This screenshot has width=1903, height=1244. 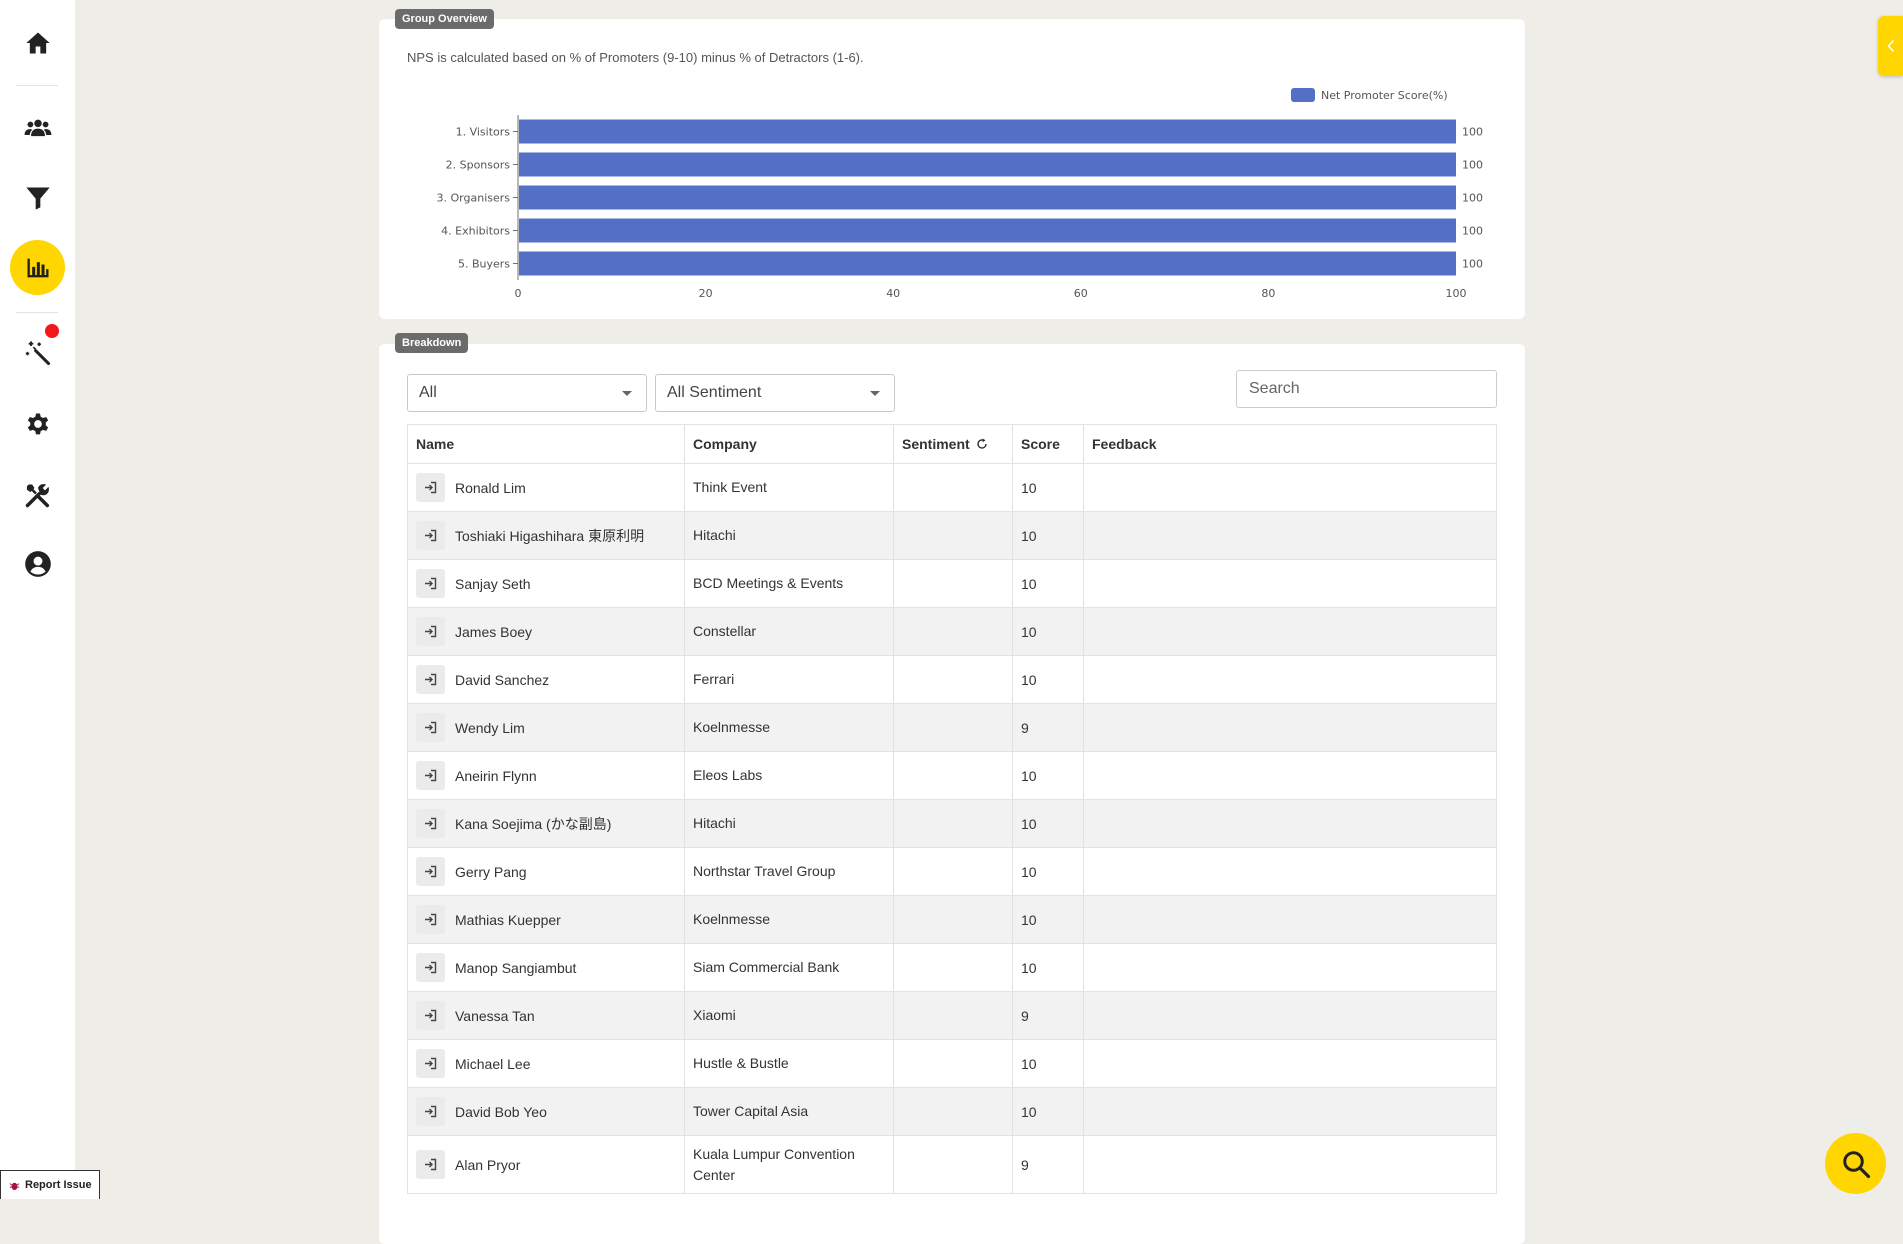 What do you see at coordinates (546, 1063) in the screenshot?
I see `name-cell: Michael Lee` at bounding box center [546, 1063].